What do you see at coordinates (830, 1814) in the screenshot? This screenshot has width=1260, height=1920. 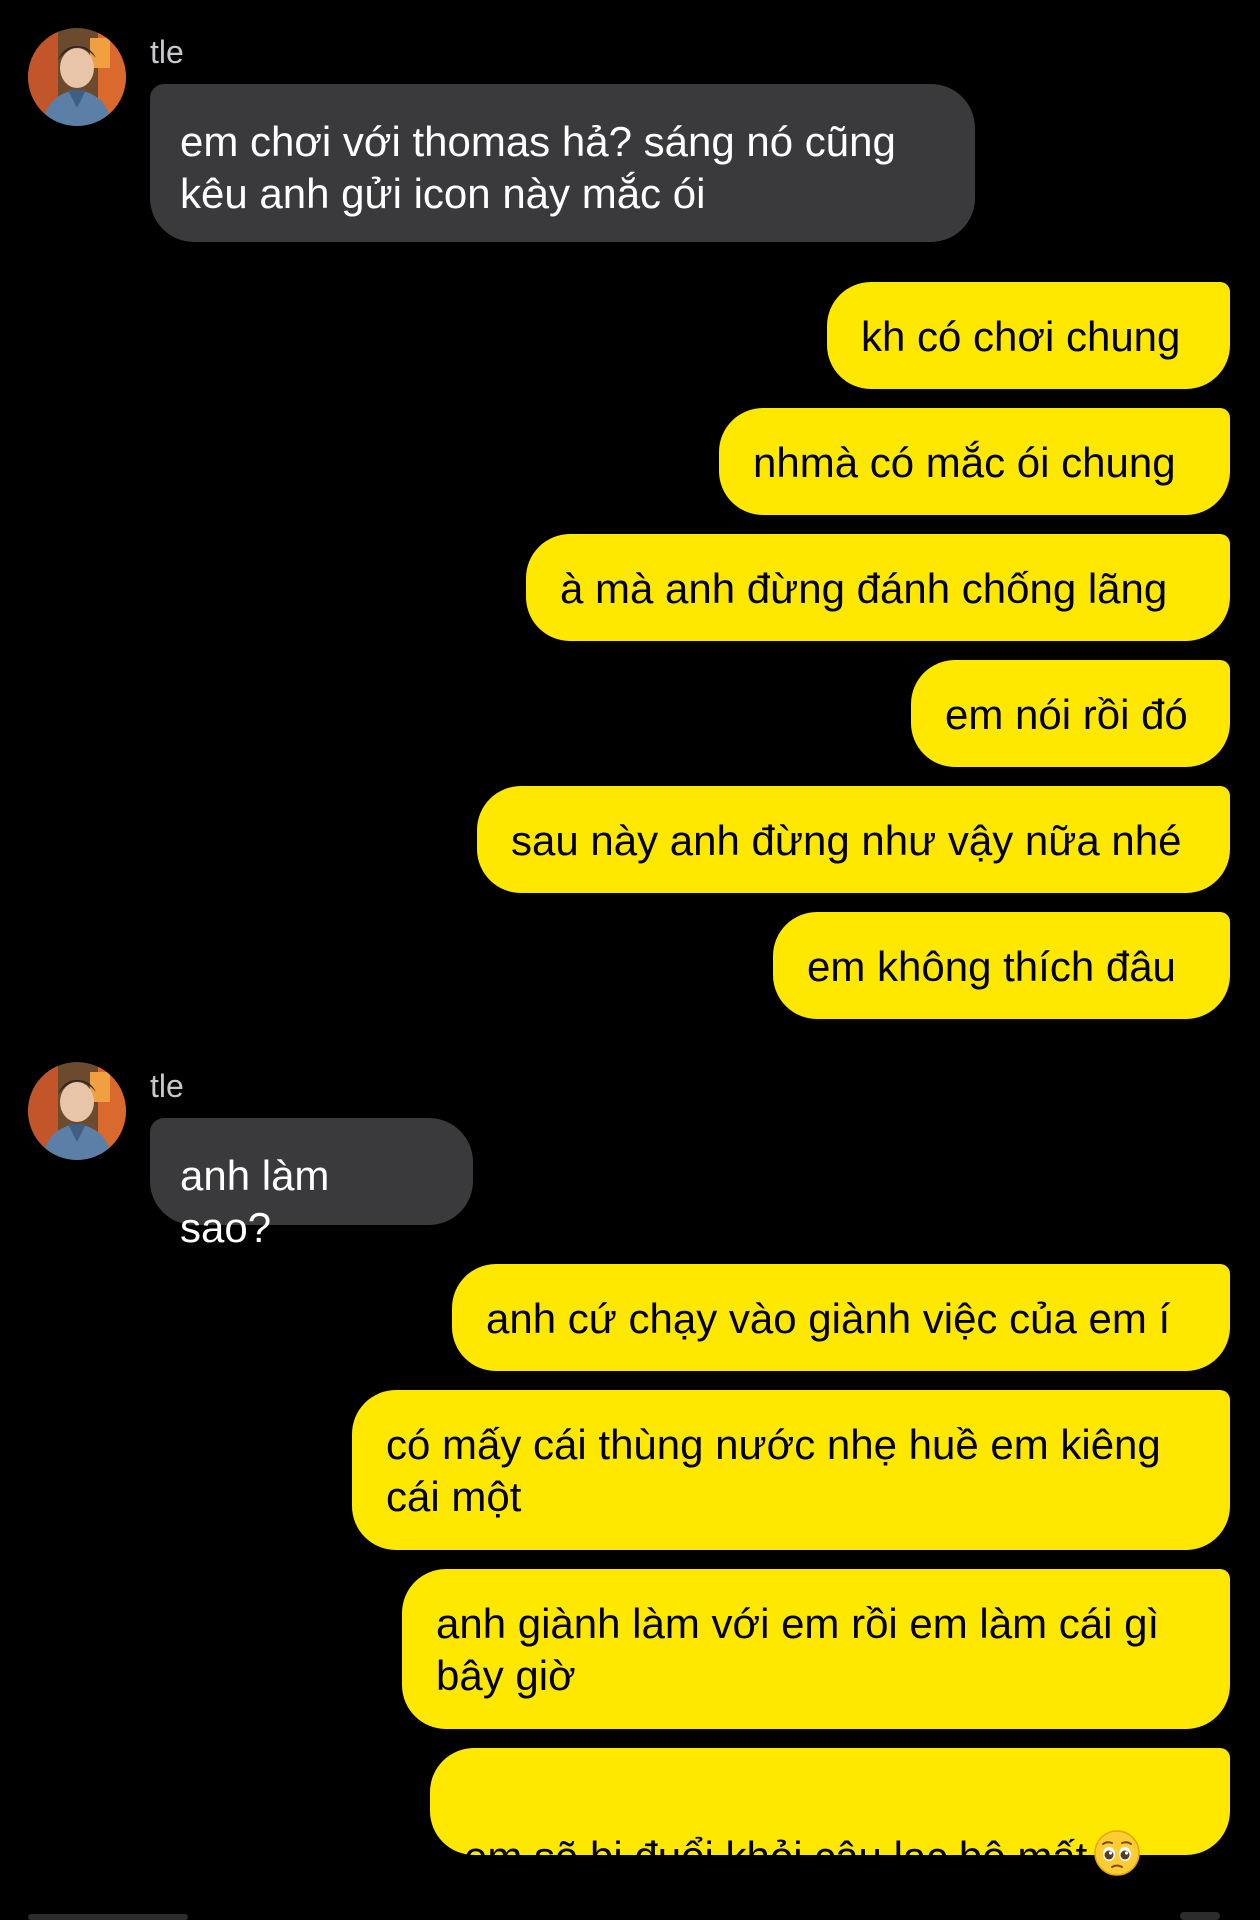 I see `sent-message-bubble: em sẽ bị đuổi khỏi câu lạc bộ mất` at bounding box center [830, 1814].